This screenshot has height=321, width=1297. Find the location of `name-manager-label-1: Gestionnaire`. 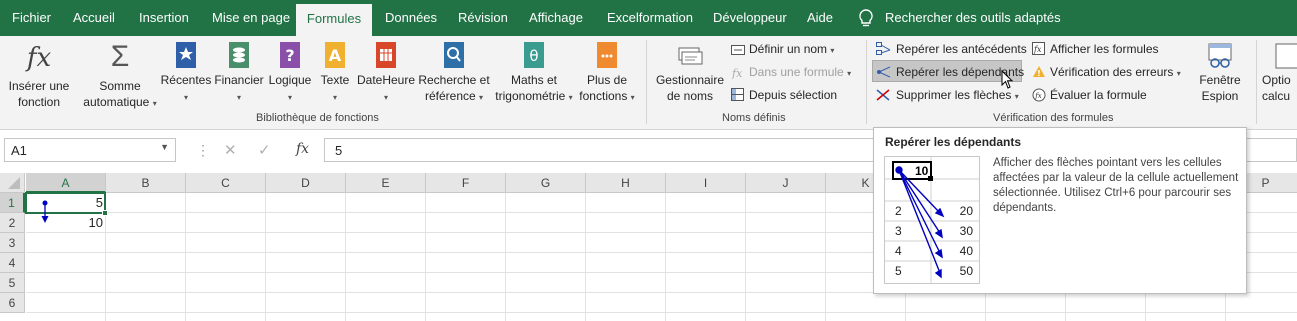

name-manager-label-1: Gestionnaire is located at coordinates (690, 80).